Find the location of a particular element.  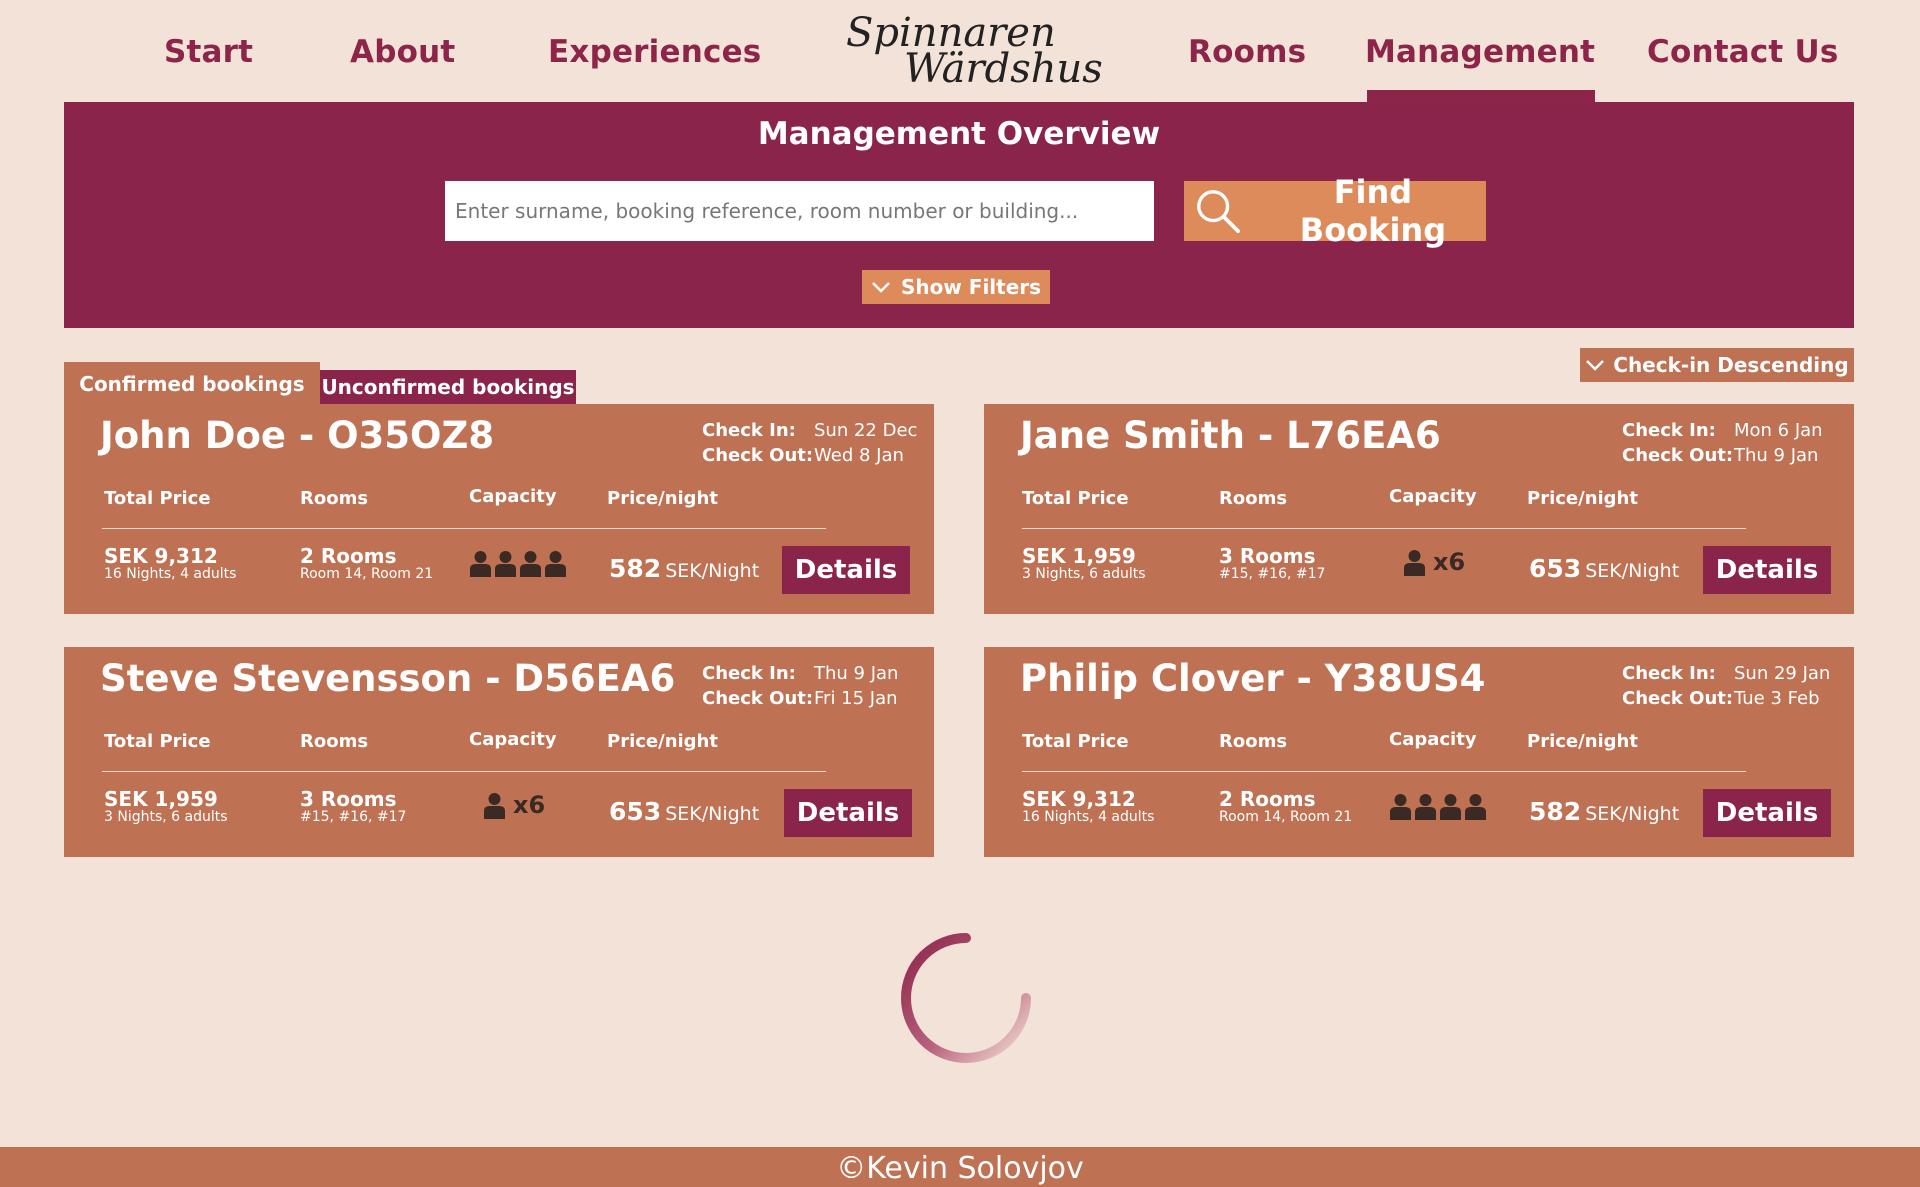

footer: ©Kevin Solovjov is located at coordinates (960, 1167).